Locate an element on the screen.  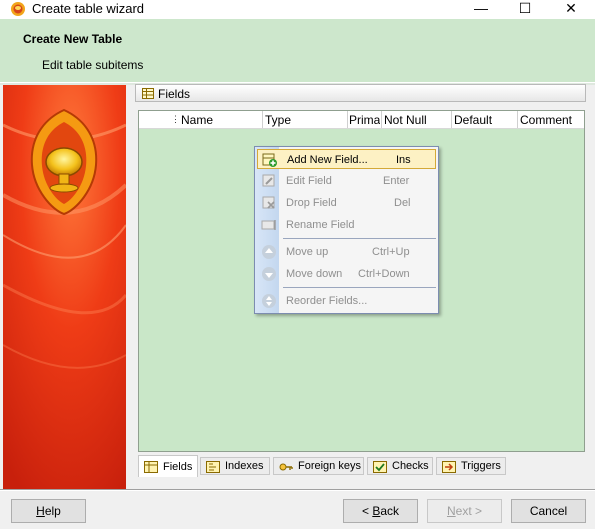
add-field-icon is located at coordinates (269, 160).